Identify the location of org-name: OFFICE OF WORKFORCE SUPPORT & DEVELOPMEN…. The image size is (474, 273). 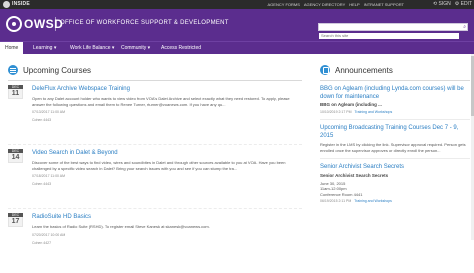
(144, 23).